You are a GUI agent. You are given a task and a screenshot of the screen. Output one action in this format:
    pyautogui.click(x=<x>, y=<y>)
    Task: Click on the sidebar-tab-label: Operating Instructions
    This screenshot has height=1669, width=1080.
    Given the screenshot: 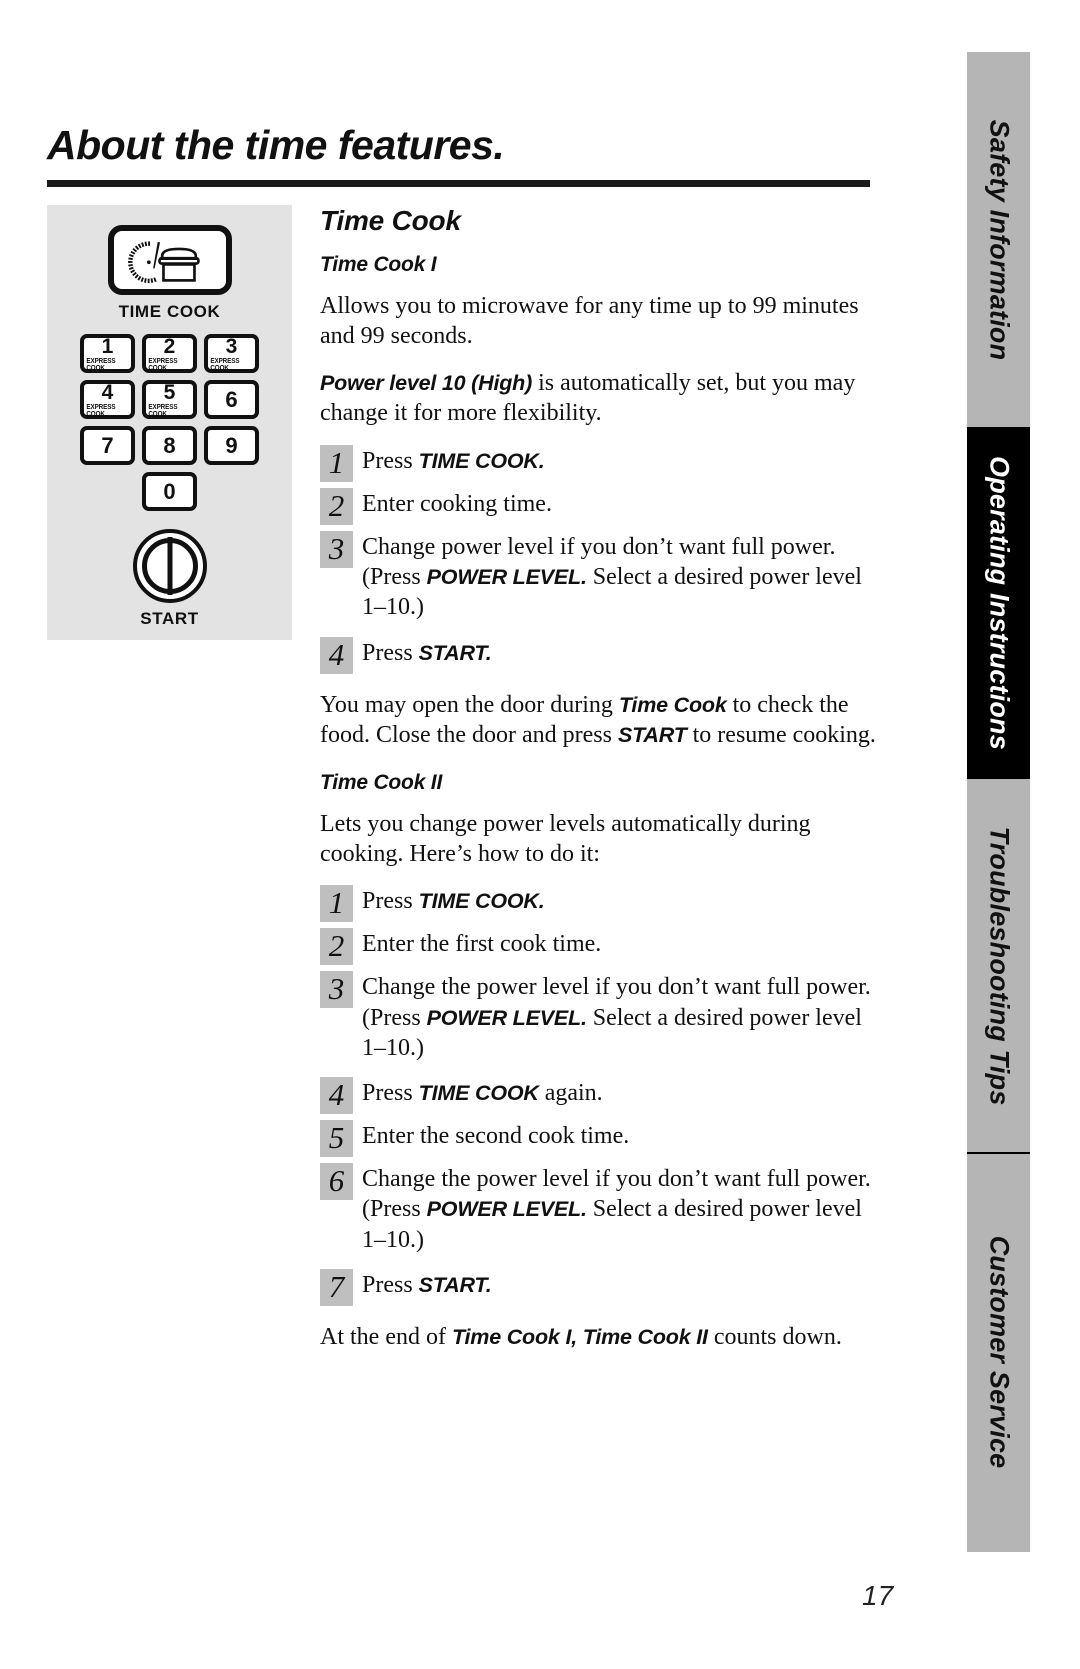 What is the action you would take?
    pyautogui.click(x=999, y=603)
    